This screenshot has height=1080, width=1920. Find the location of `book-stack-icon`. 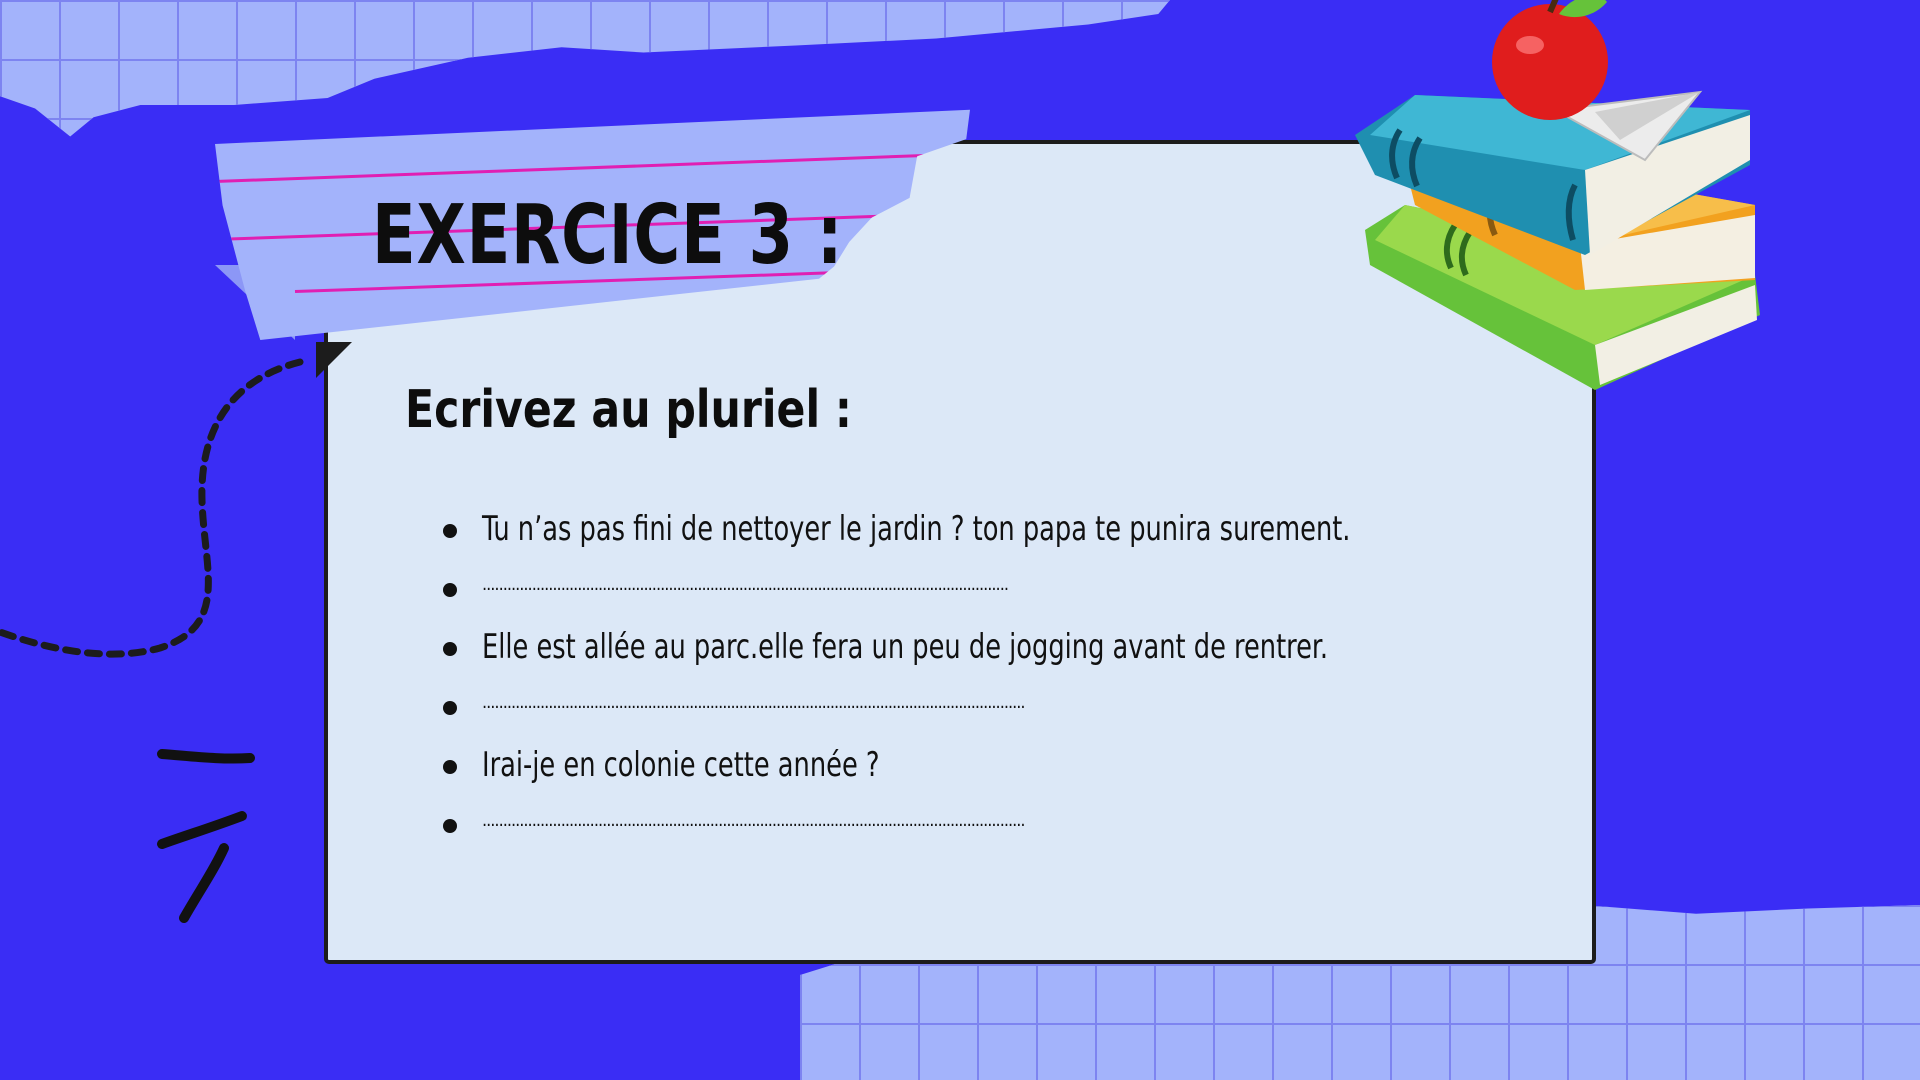

book-stack-icon is located at coordinates (1557, 195).